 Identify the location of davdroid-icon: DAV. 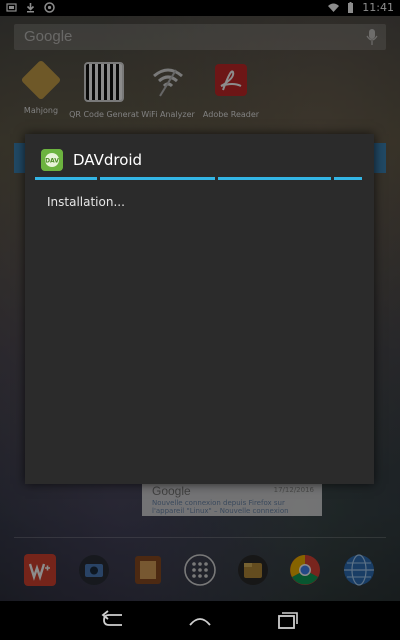
(52, 160).